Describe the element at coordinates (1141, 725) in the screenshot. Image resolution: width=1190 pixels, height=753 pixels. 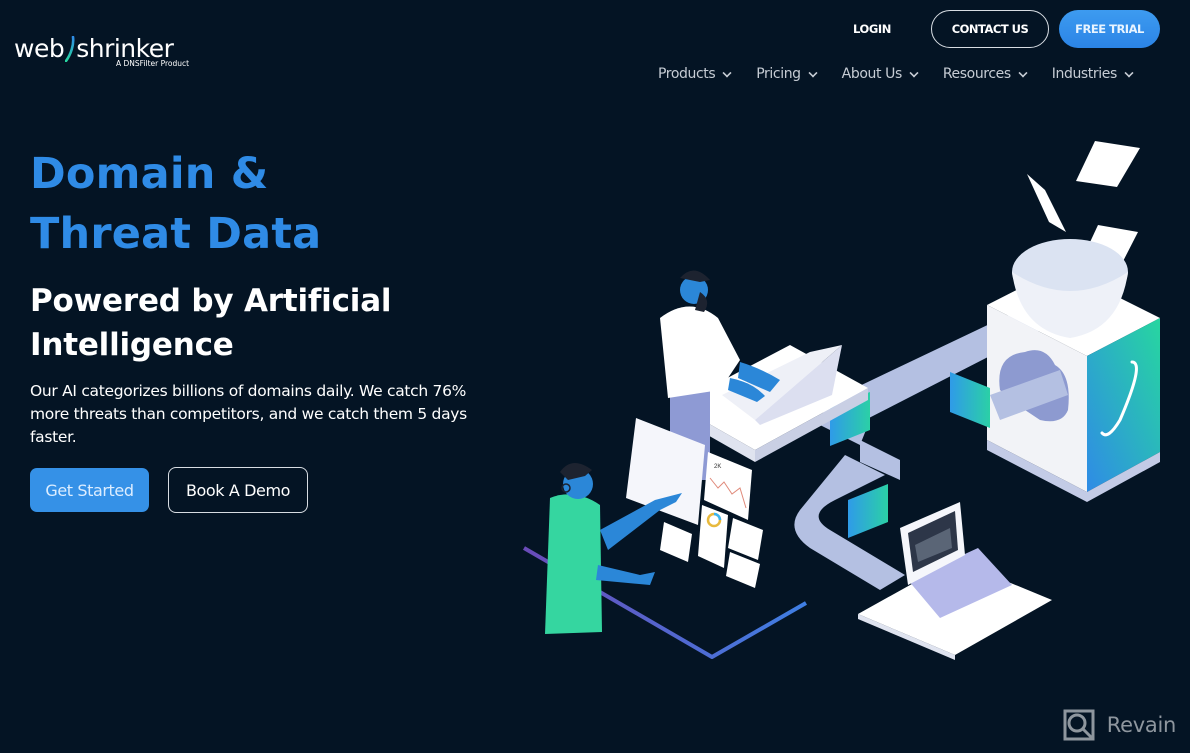
I see `revain-label: Revain` at that location.